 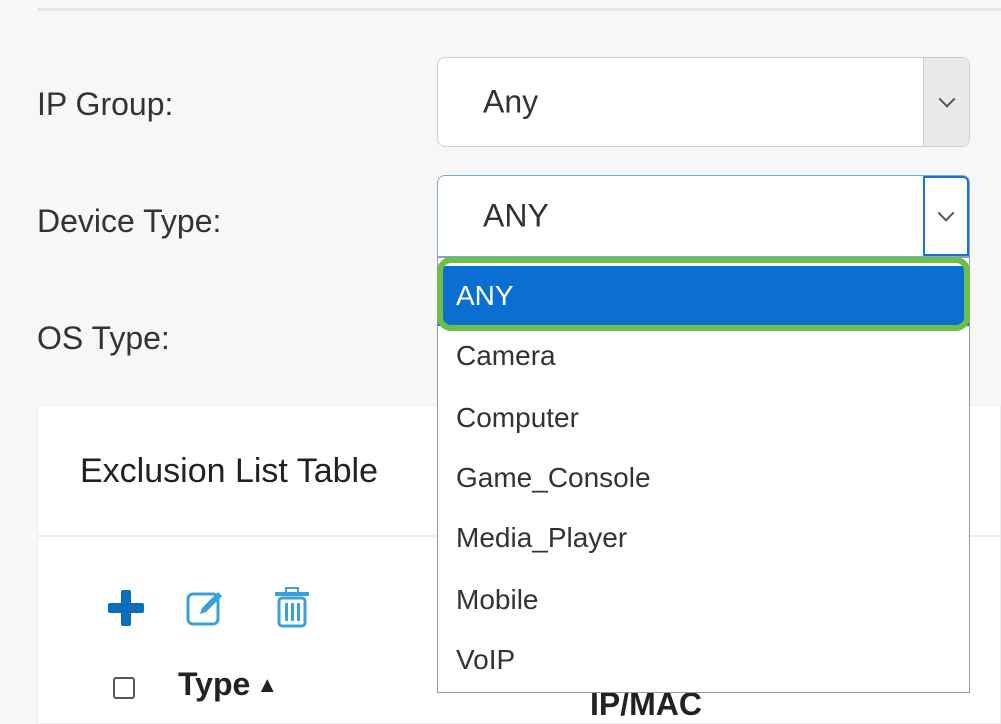 What do you see at coordinates (516, 215) in the screenshot?
I see `device-type-value: ANY` at bounding box center [516, 215].